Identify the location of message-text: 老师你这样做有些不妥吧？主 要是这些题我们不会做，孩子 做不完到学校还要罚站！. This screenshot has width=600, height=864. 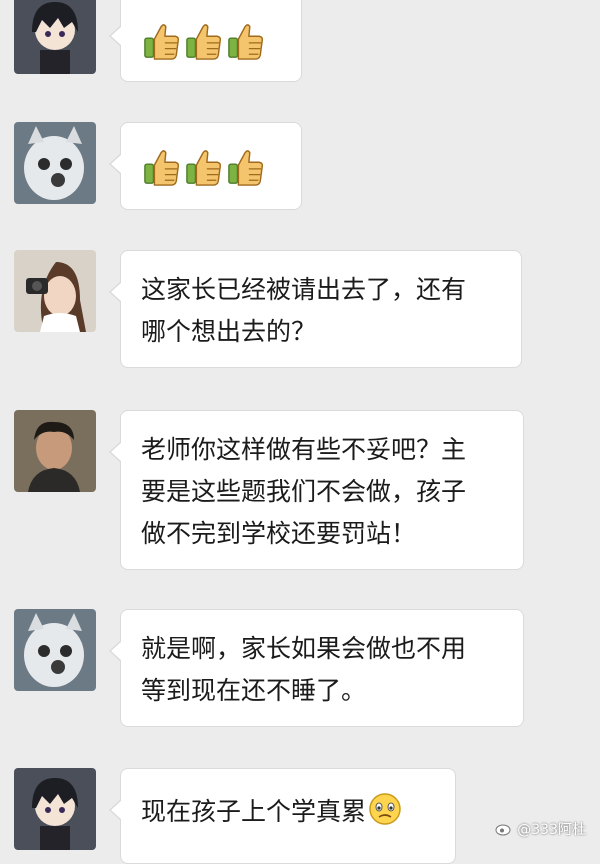
(304, 491).